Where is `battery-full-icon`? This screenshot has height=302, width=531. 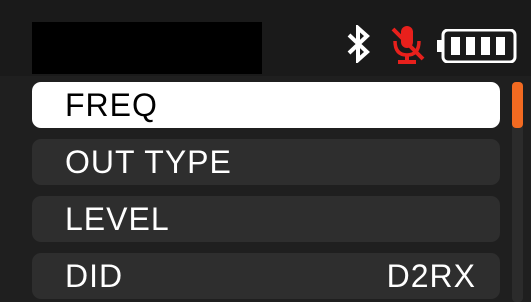
battery-full-icon is located at coordinates (477, 46).